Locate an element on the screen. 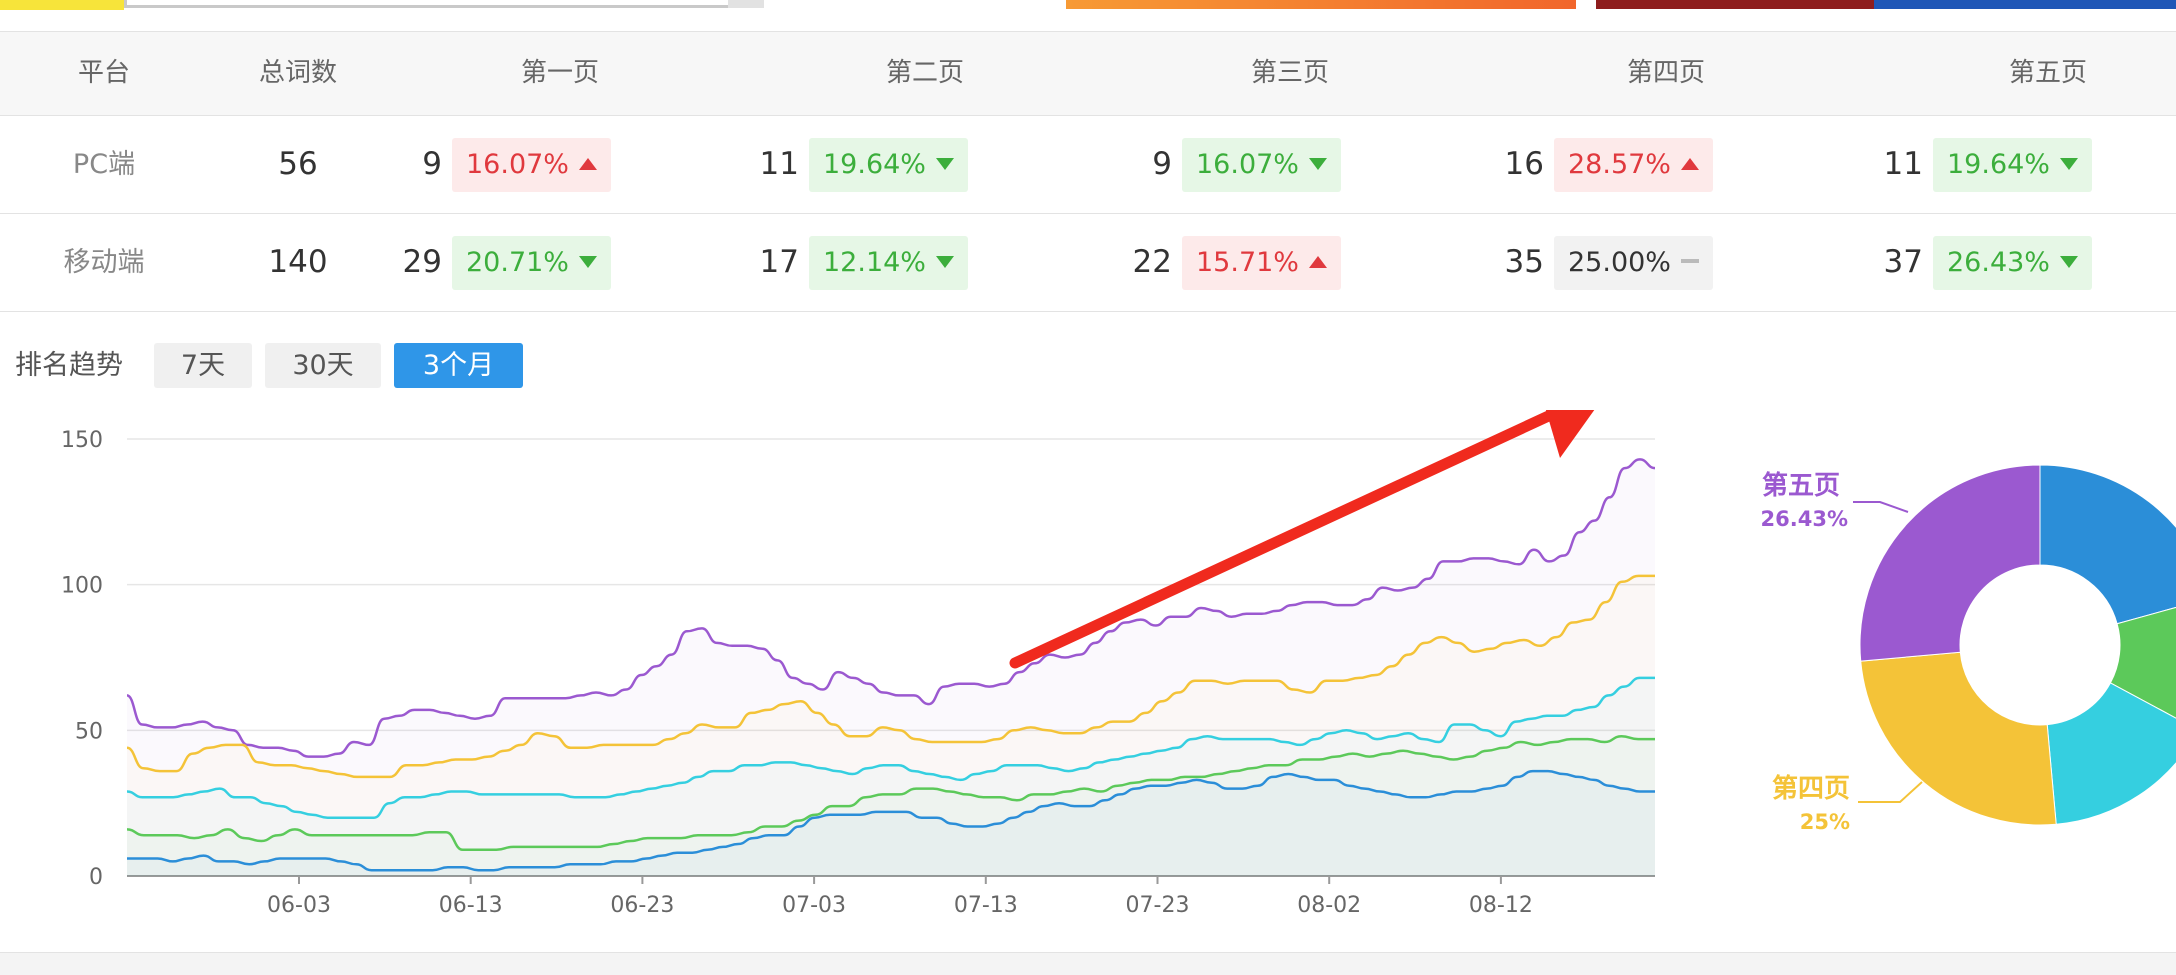  banner-blue is located at coordinates (2025, 4).